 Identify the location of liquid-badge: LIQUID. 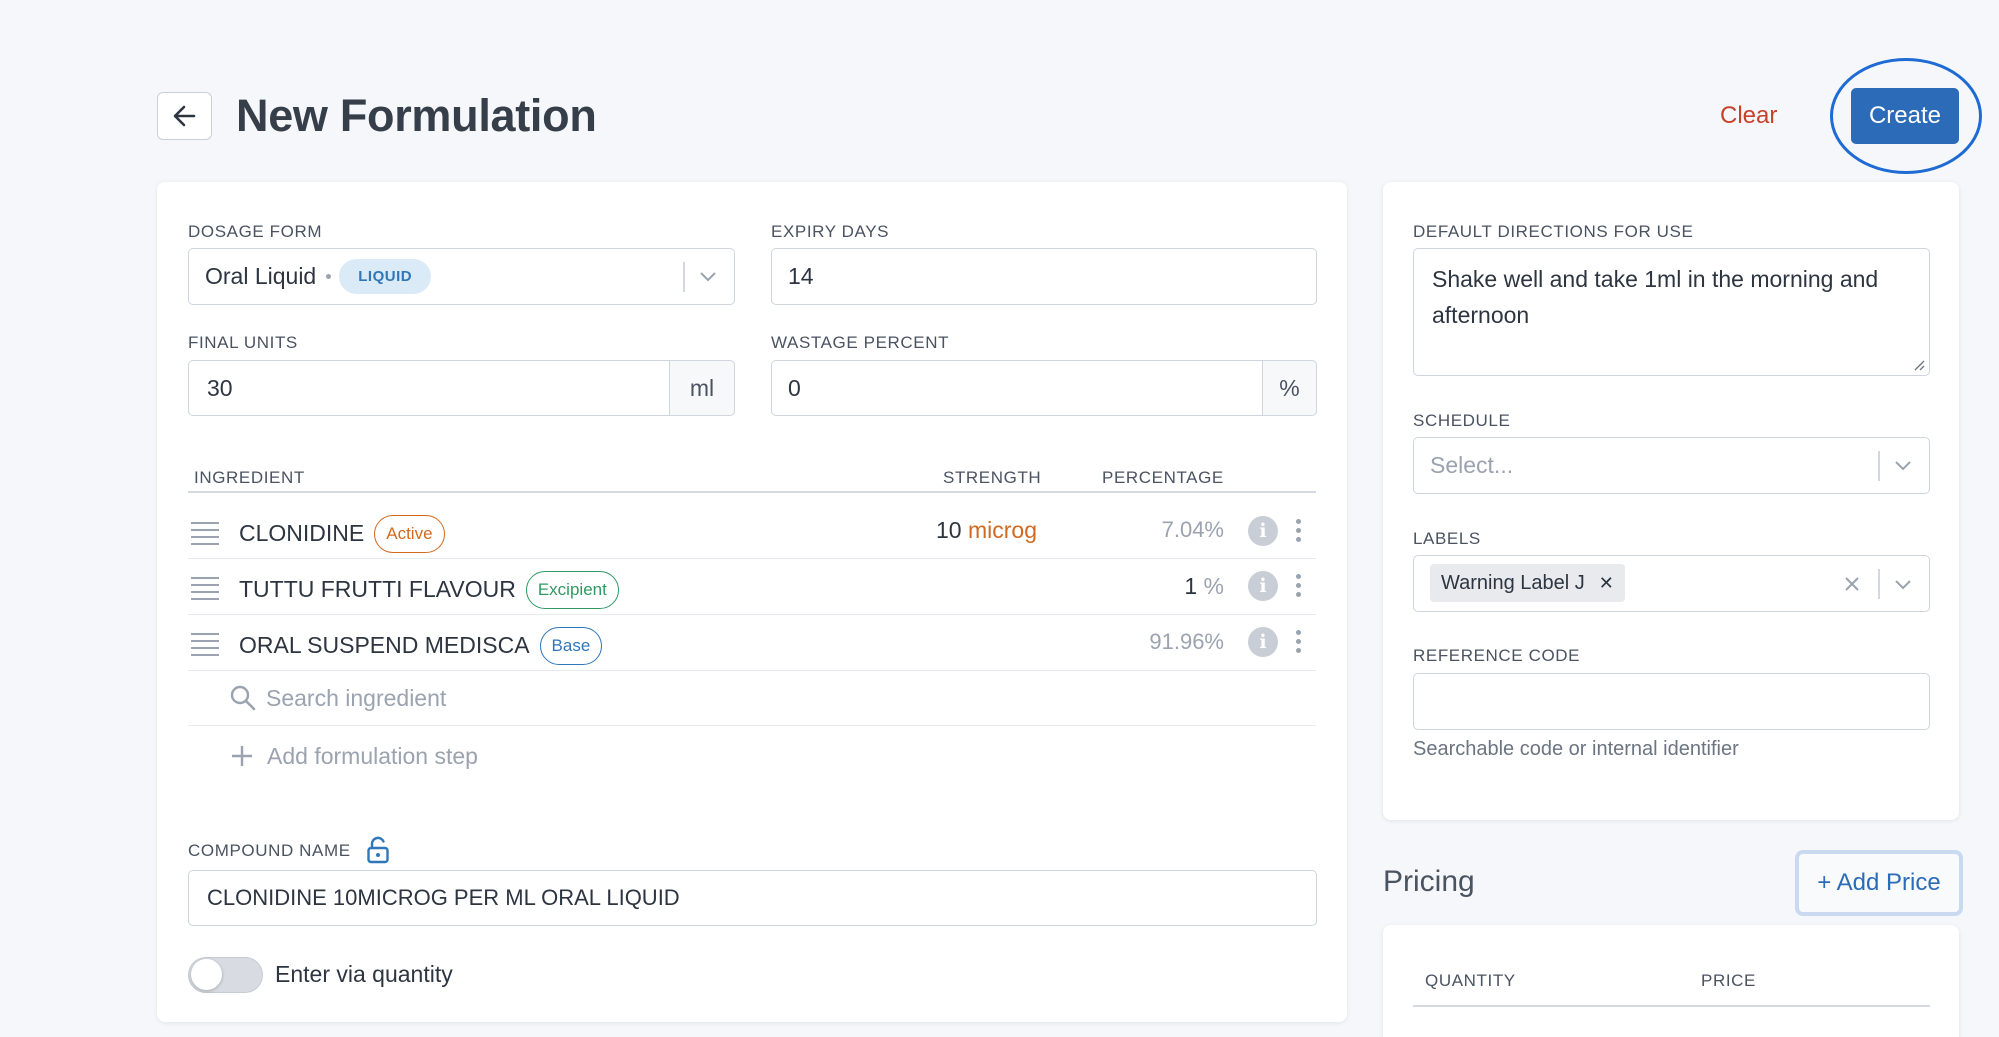
(385, 276).